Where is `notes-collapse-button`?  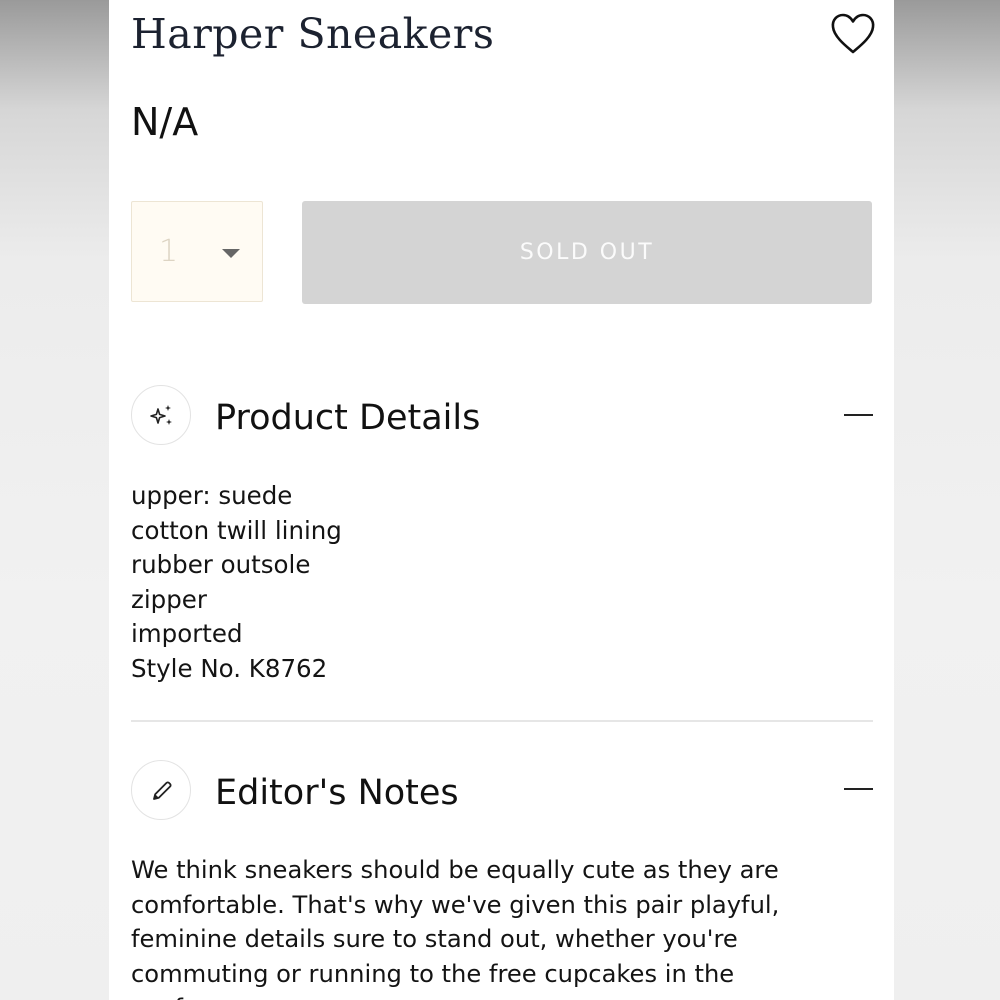 notes-collapse-button is located at coordinates (858, 789).